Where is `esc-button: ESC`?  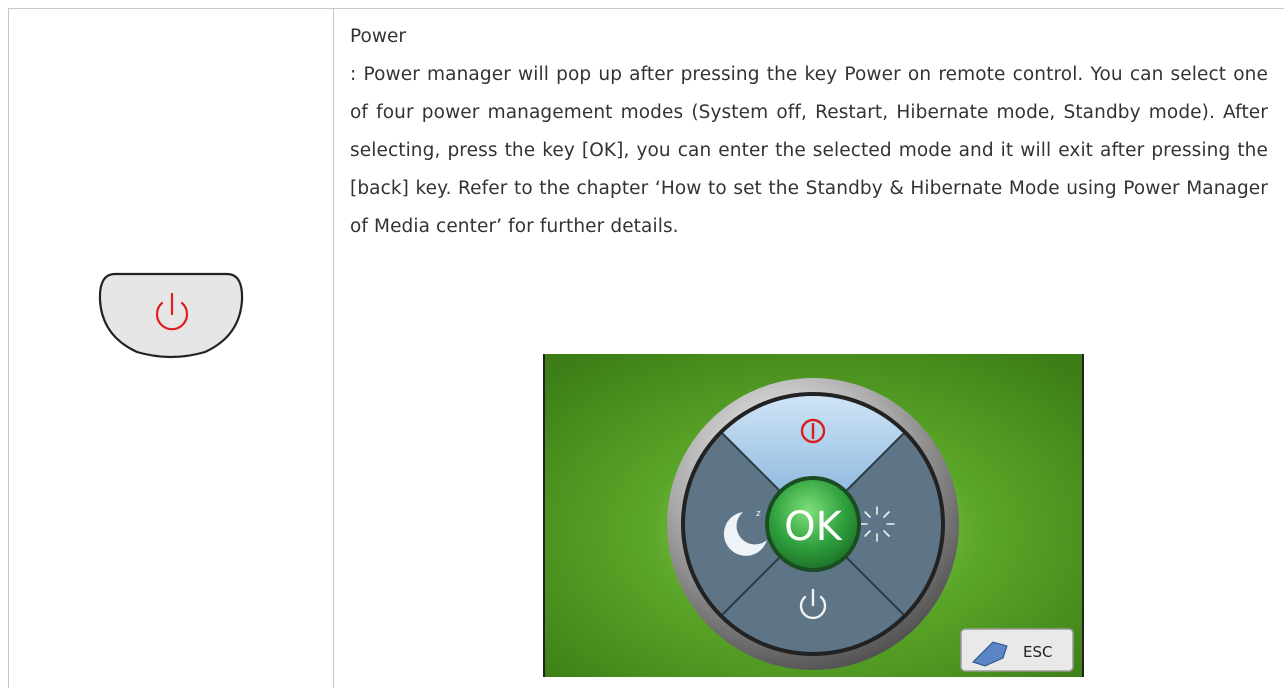
esc-button: ESC is located at coordinates (1017, 650).